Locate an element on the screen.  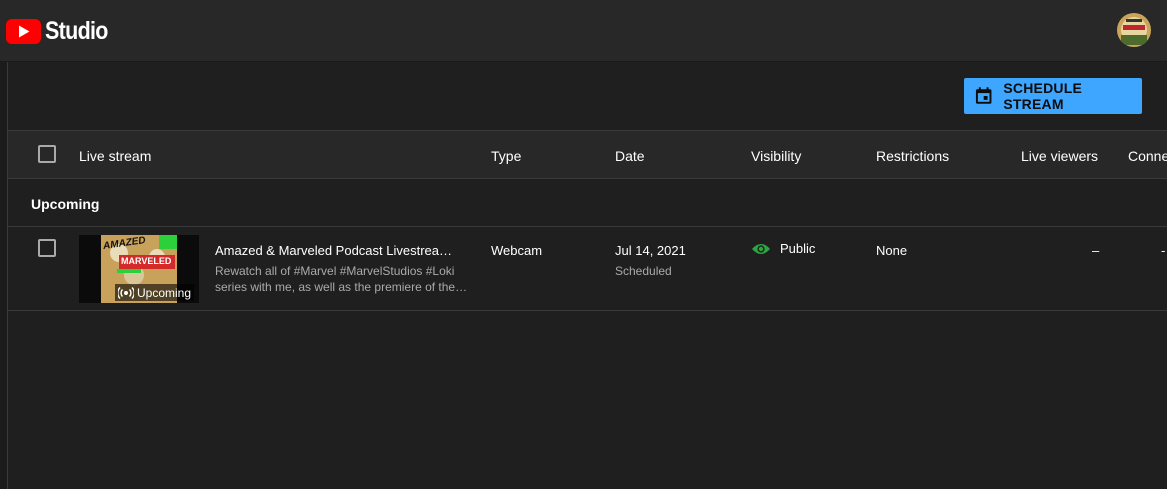
column-live-viewers: Live viewers is located at coordinates (1059, 156).